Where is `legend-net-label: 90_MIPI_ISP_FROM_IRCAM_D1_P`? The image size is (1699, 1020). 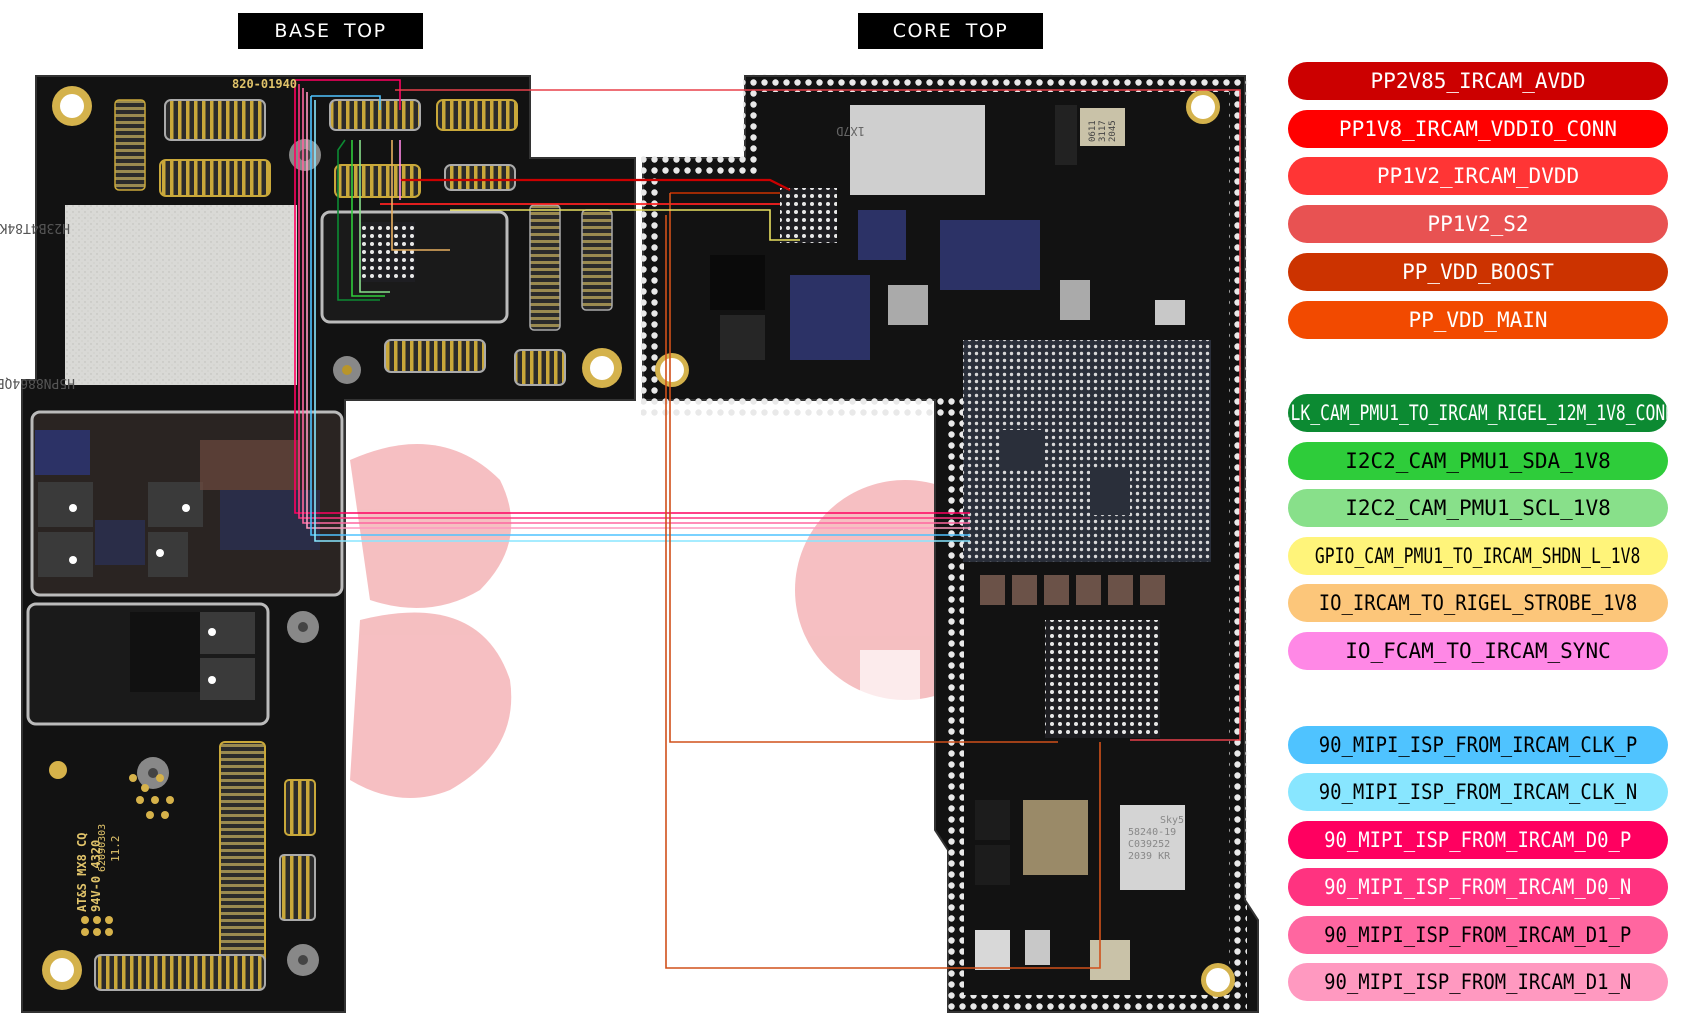 legend-net-label: 90_MIPI_ISP_FROM_IRCAM_D1_P is located at coordinates (1478, 934).